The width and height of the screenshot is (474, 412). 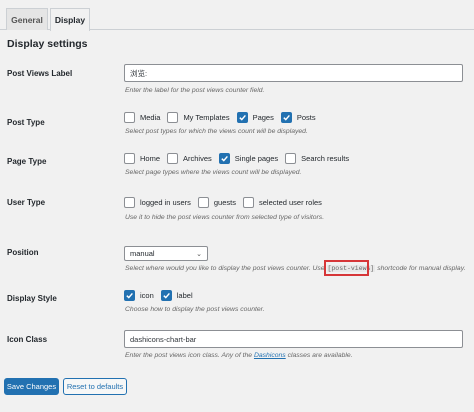 I want to click on settings-tabs: General Display, so click(x=237, y=15).